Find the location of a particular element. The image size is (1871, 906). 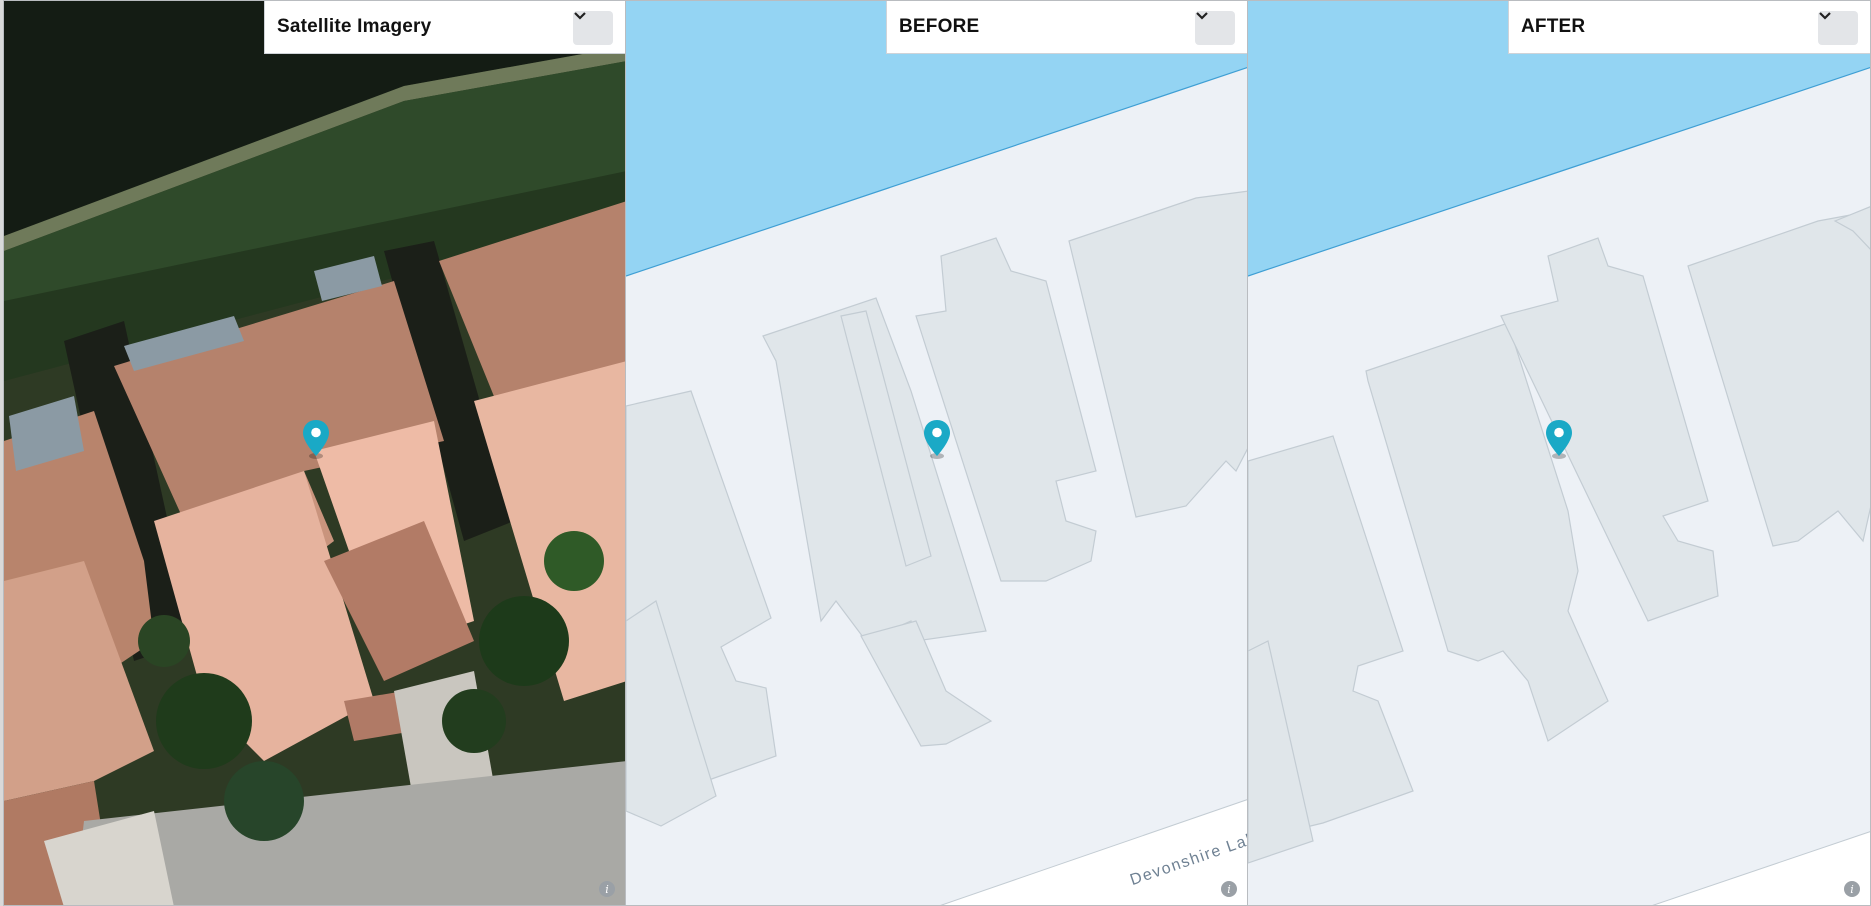

layer-selector: Satellite Imagery is located at coordinates (444, 27).